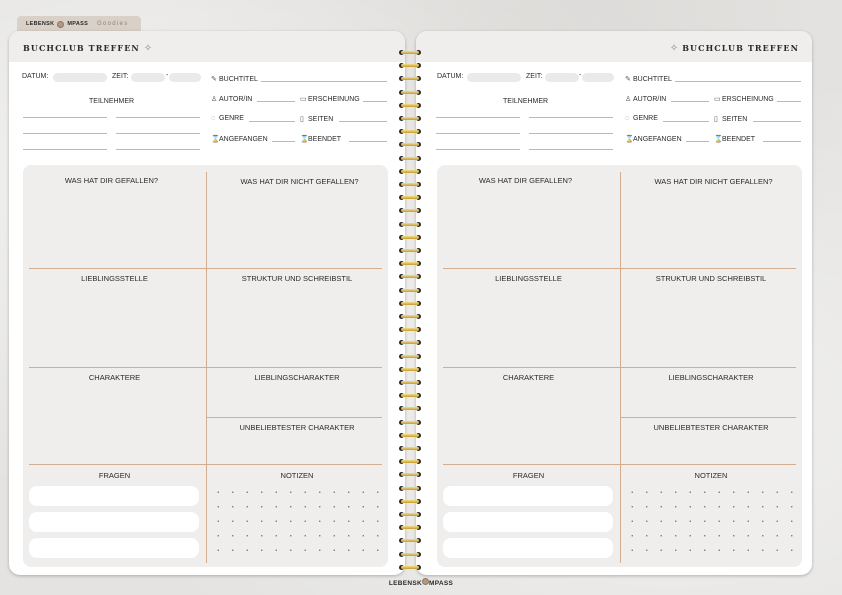  I want to click on hourglass-icon: ⌛, so click(304, 139).